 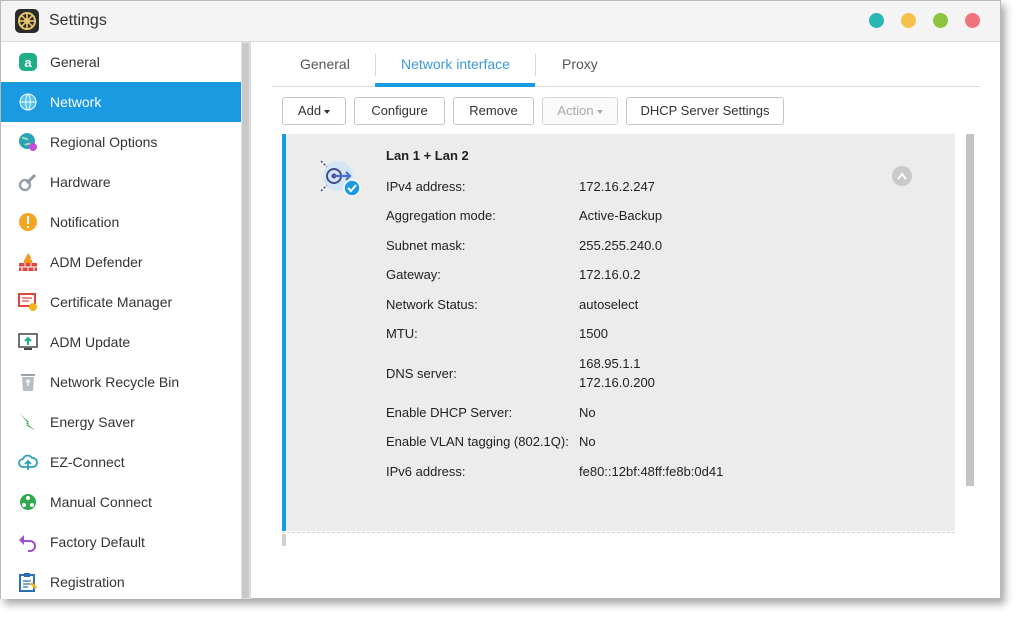 What do you see at coordinates (28, 582) in the screenshot?
I see `clipboard-icon` at bounding box center [28, 582].